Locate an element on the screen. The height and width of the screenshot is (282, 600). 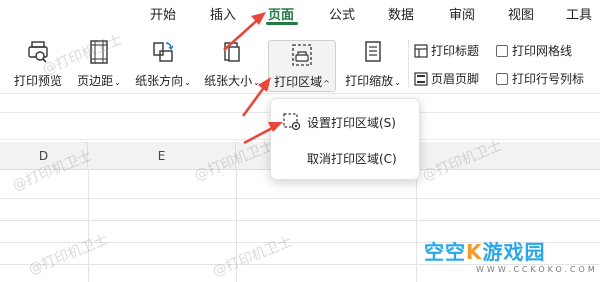
print-scaling-label: 打印缩放⌄ is located at coordinates (373, 81).